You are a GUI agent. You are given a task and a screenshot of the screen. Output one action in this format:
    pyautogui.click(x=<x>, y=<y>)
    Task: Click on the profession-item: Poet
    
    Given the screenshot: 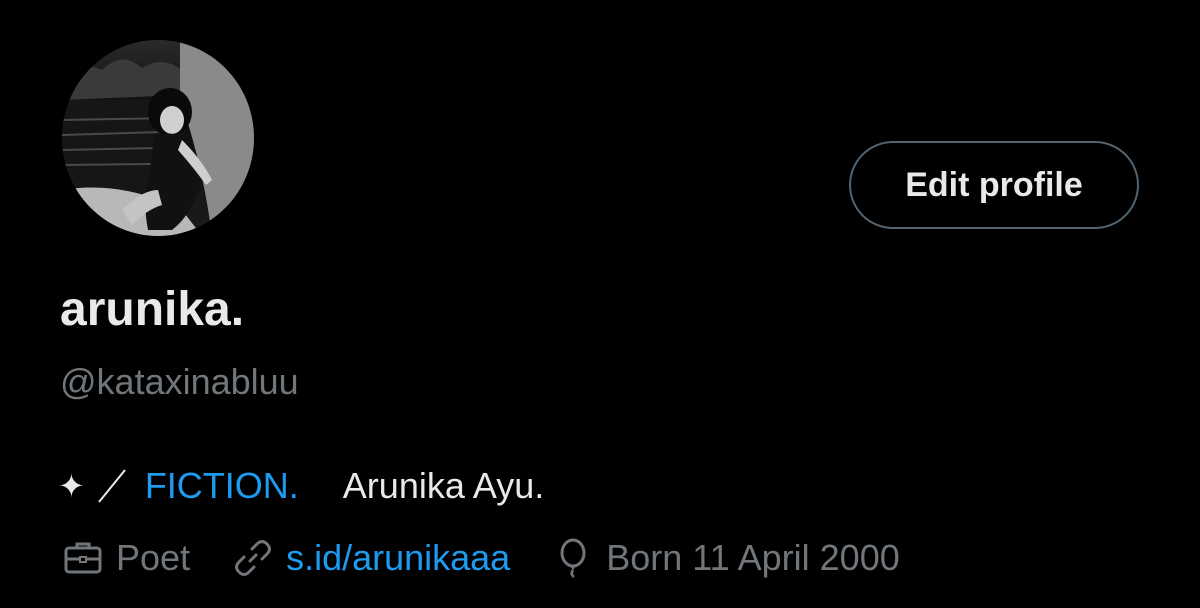 What is the action you would take?
    pyautogui.click(x=126, y=558)
    